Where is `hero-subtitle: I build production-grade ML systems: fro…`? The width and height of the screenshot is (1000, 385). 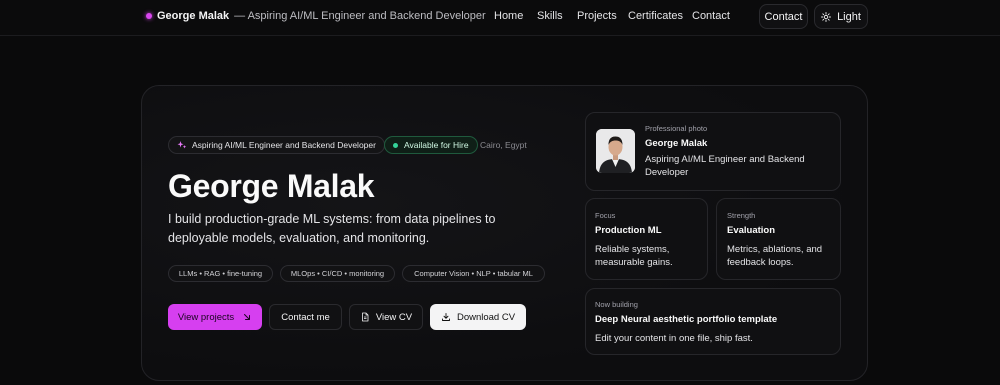 hero-subtitle: I build production-grade ML systems: fro… is located at coordinates (332, 228).